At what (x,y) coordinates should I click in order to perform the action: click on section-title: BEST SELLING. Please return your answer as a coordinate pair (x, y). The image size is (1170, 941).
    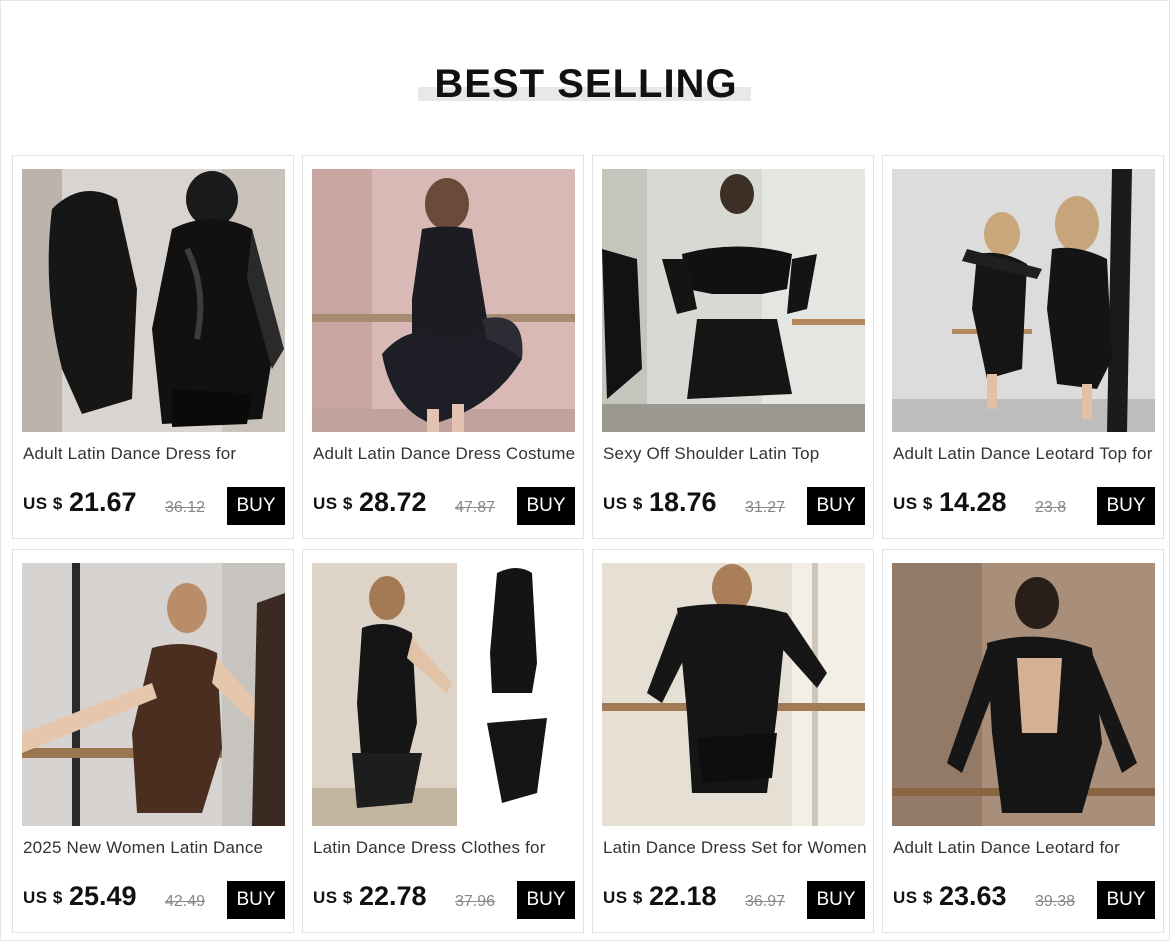
    Looking at the image, I should click on (586, 84).